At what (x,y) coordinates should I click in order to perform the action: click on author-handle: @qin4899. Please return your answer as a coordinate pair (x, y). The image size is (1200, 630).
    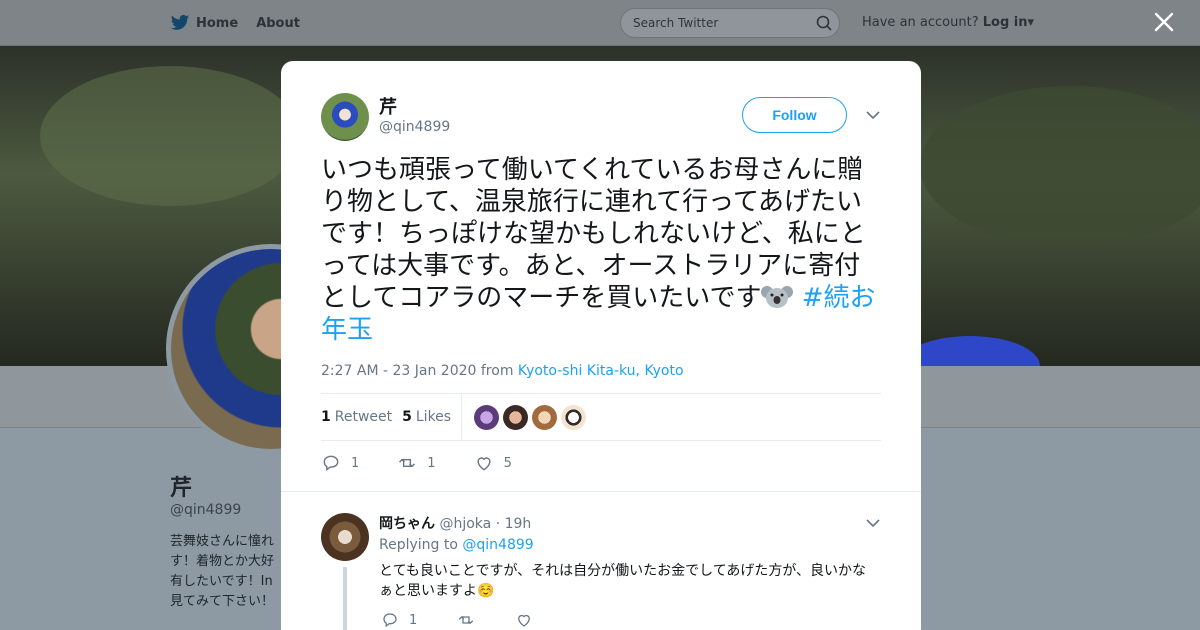
    Looking at the image, I should click on (414, 127).